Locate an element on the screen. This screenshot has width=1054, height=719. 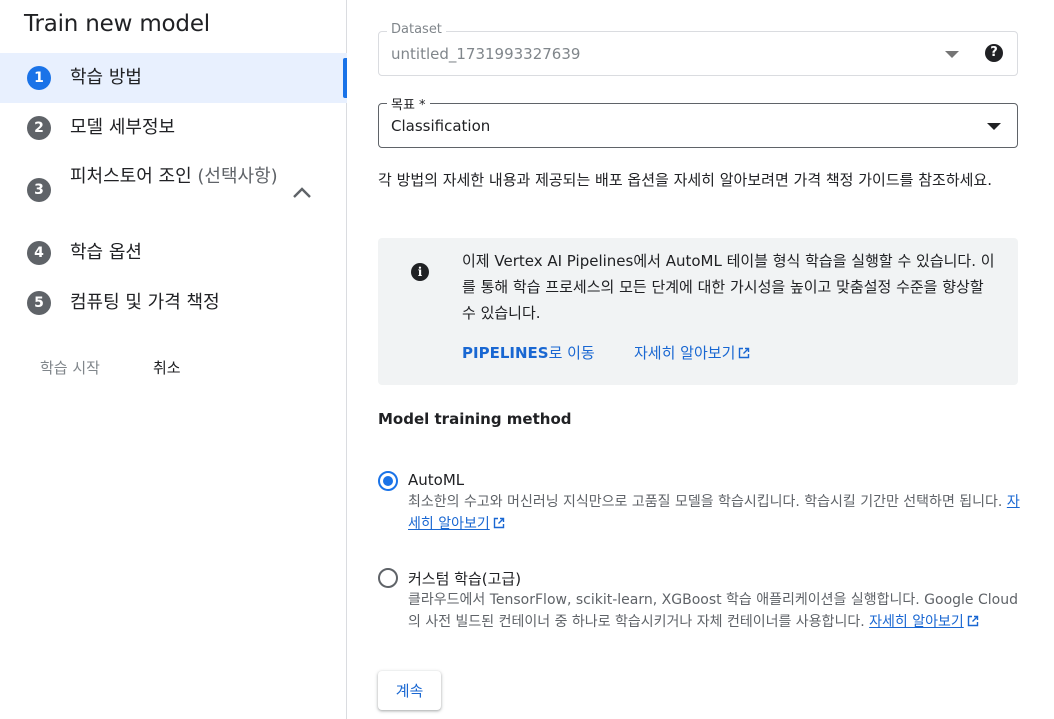
step-training-options: 4 학습 옵션 is located at coordinates (173, 253).